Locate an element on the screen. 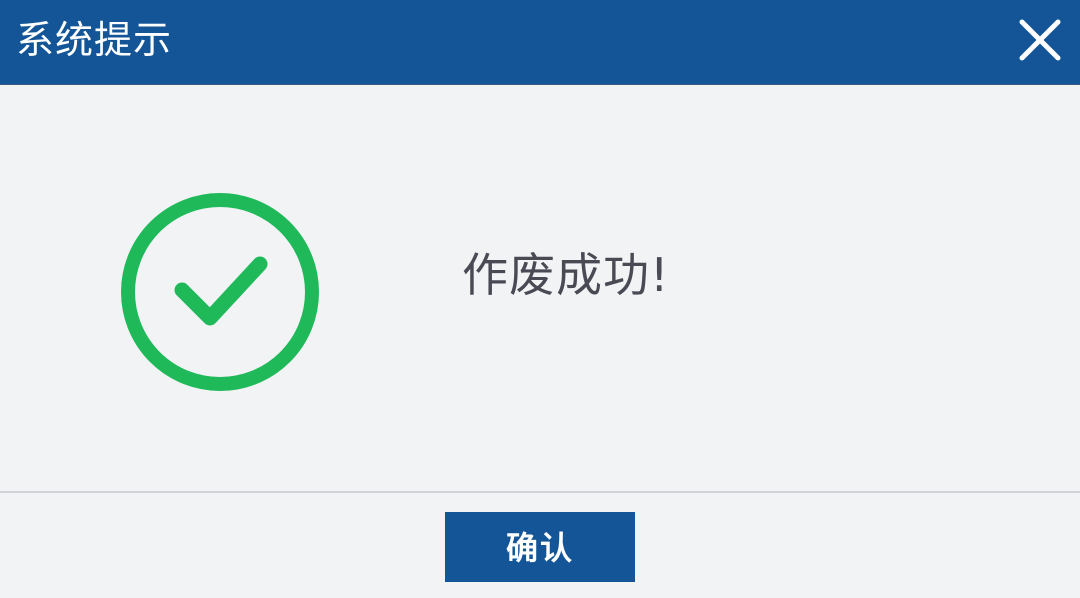 This screenshot has width=1080, height=598. close-button is located at coordinates (1040, 40).